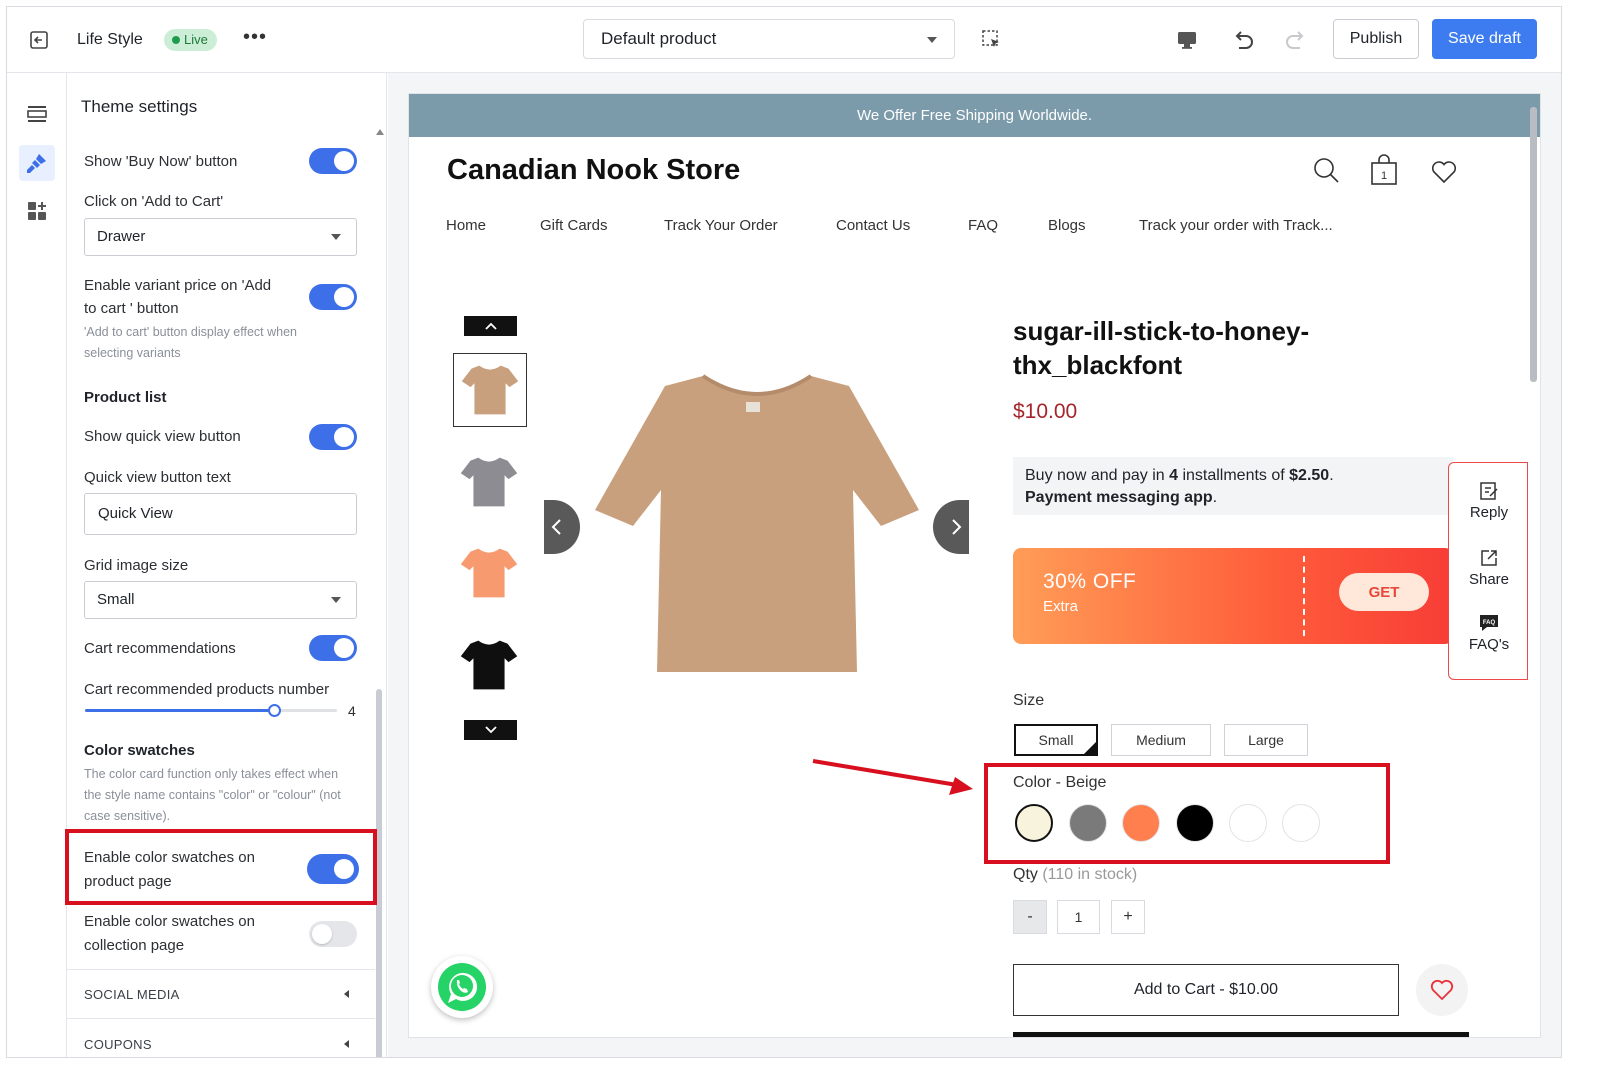  Describe the element at coordinates (1241, 1034) in the screenshot. I see `buy-now-button` at that location.